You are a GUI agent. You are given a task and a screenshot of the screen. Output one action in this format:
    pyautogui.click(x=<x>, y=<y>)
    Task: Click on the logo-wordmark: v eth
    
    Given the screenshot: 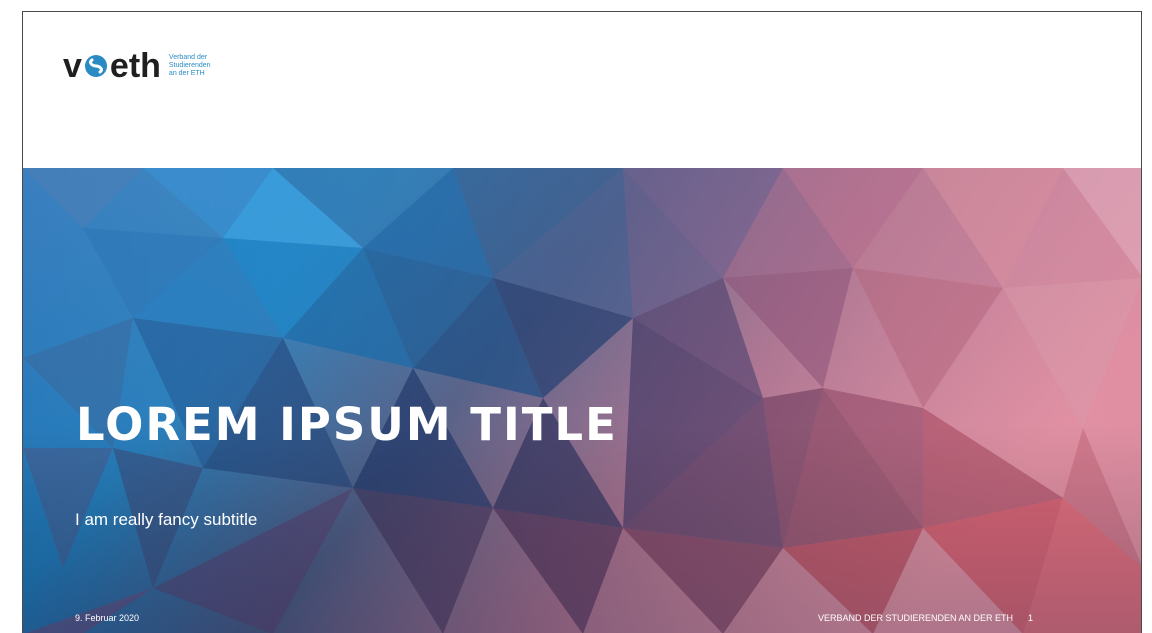 What is the action you would take?
    pyautogui.click(x=112, y=66)
    